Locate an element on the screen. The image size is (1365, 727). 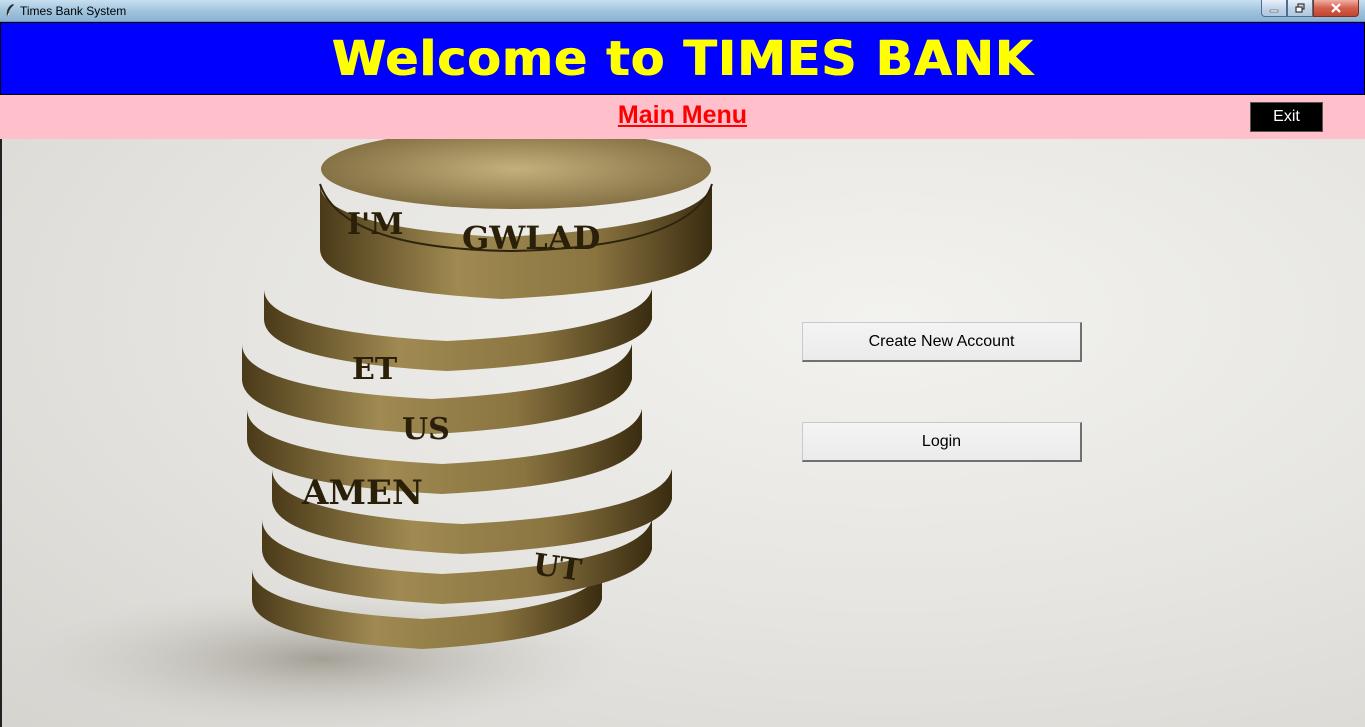
minimize-icon is located at coordinates (1274, 11).